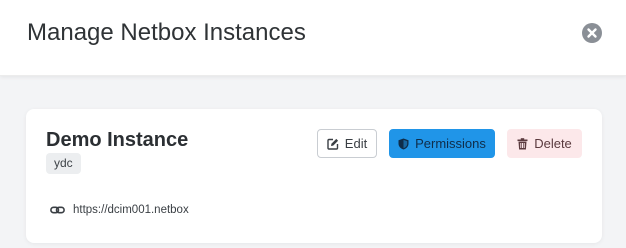  I want to click on instance-url-row: https://dcim001.netbox, so click(119, 210).